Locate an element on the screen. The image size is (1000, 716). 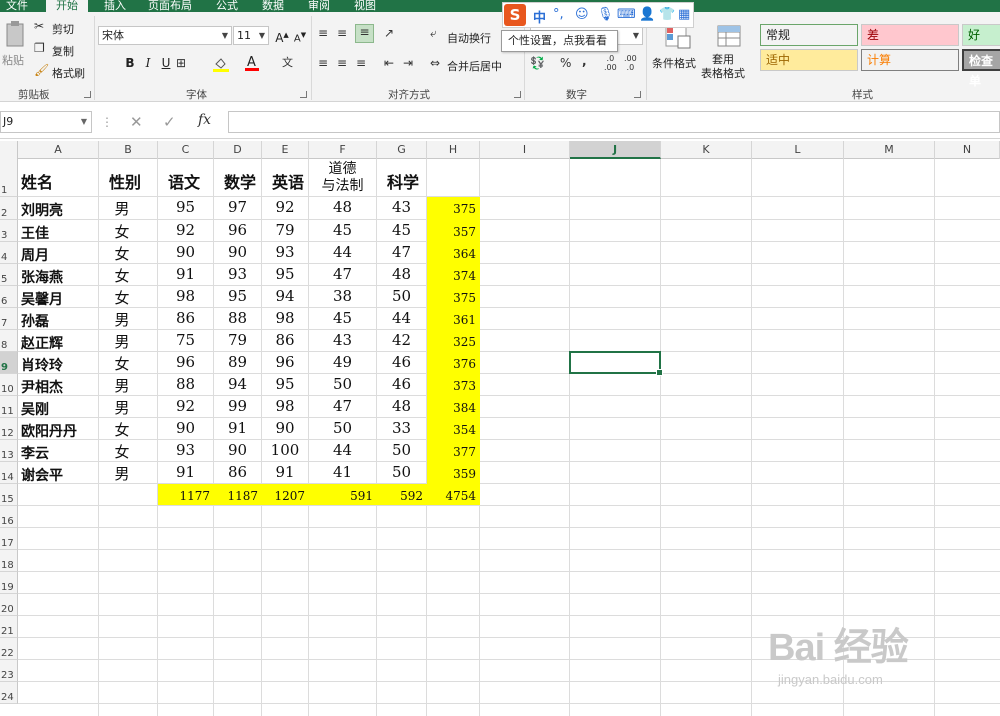
orientation-icon: ↗ is located at coordinates (389, 33).